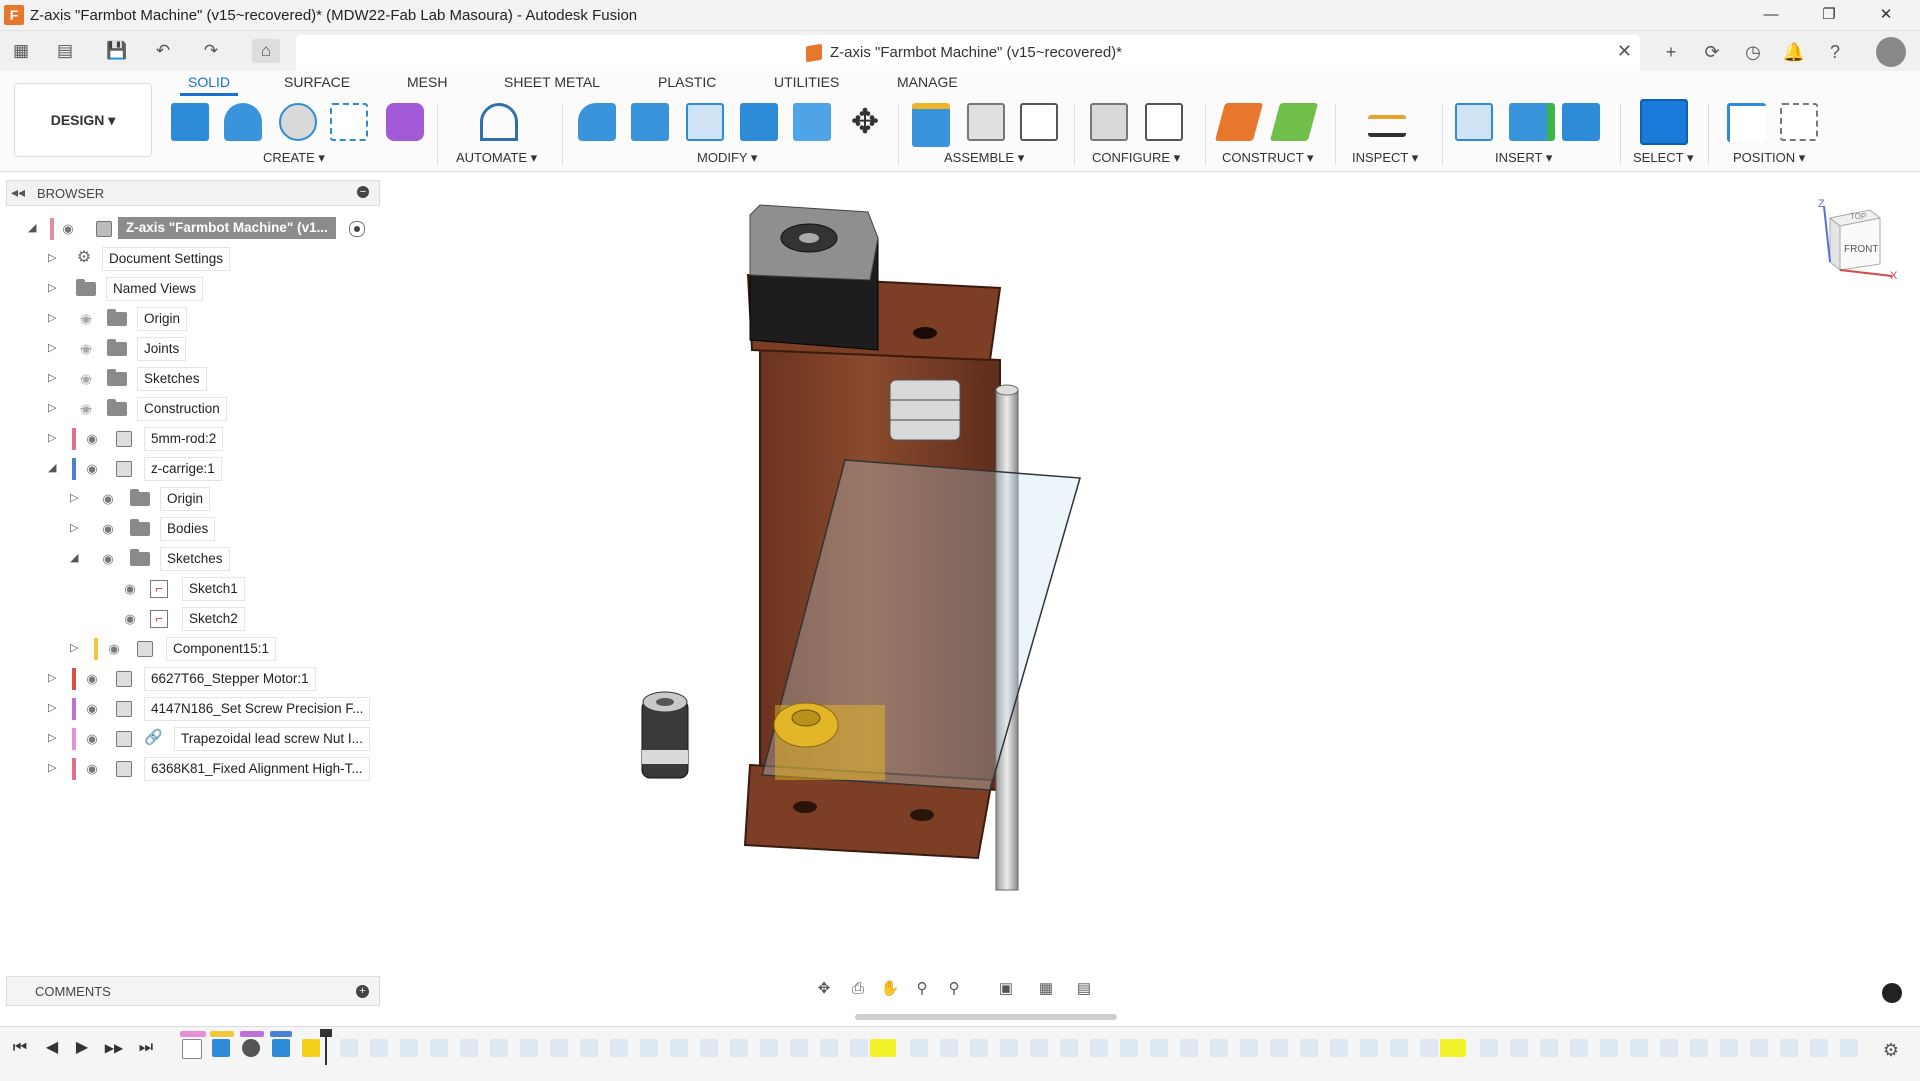 This screenshot has height=1081, width=1920. Describe the element at coordinates (146, 1048) in the screenshot. I see `timeline-end-button: ⏭` at that location.